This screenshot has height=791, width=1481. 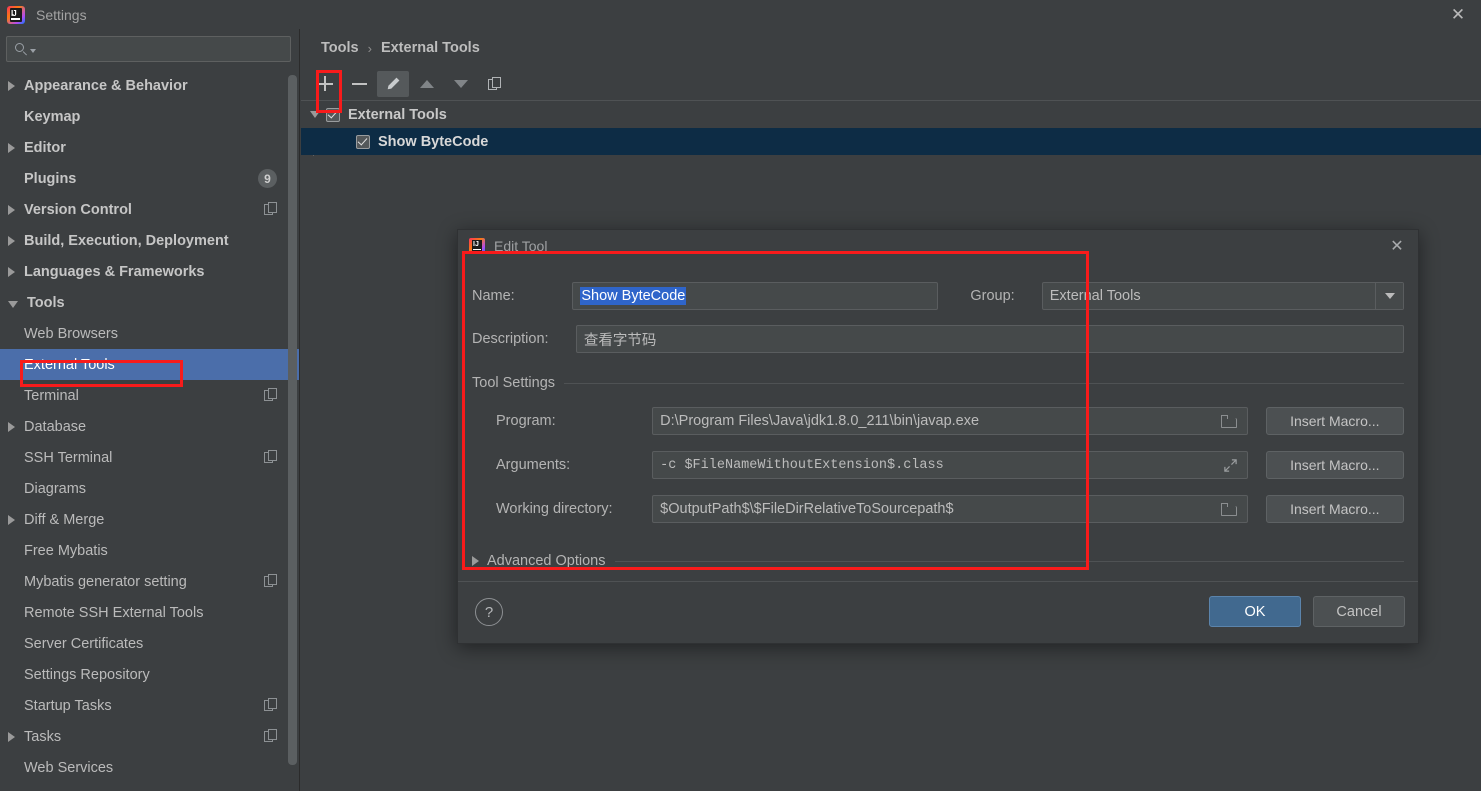 What do you see at coordinates (533, 465) in the screenshot?
I see `arguments-label: Arguments:` at bounding box center [533, 465].